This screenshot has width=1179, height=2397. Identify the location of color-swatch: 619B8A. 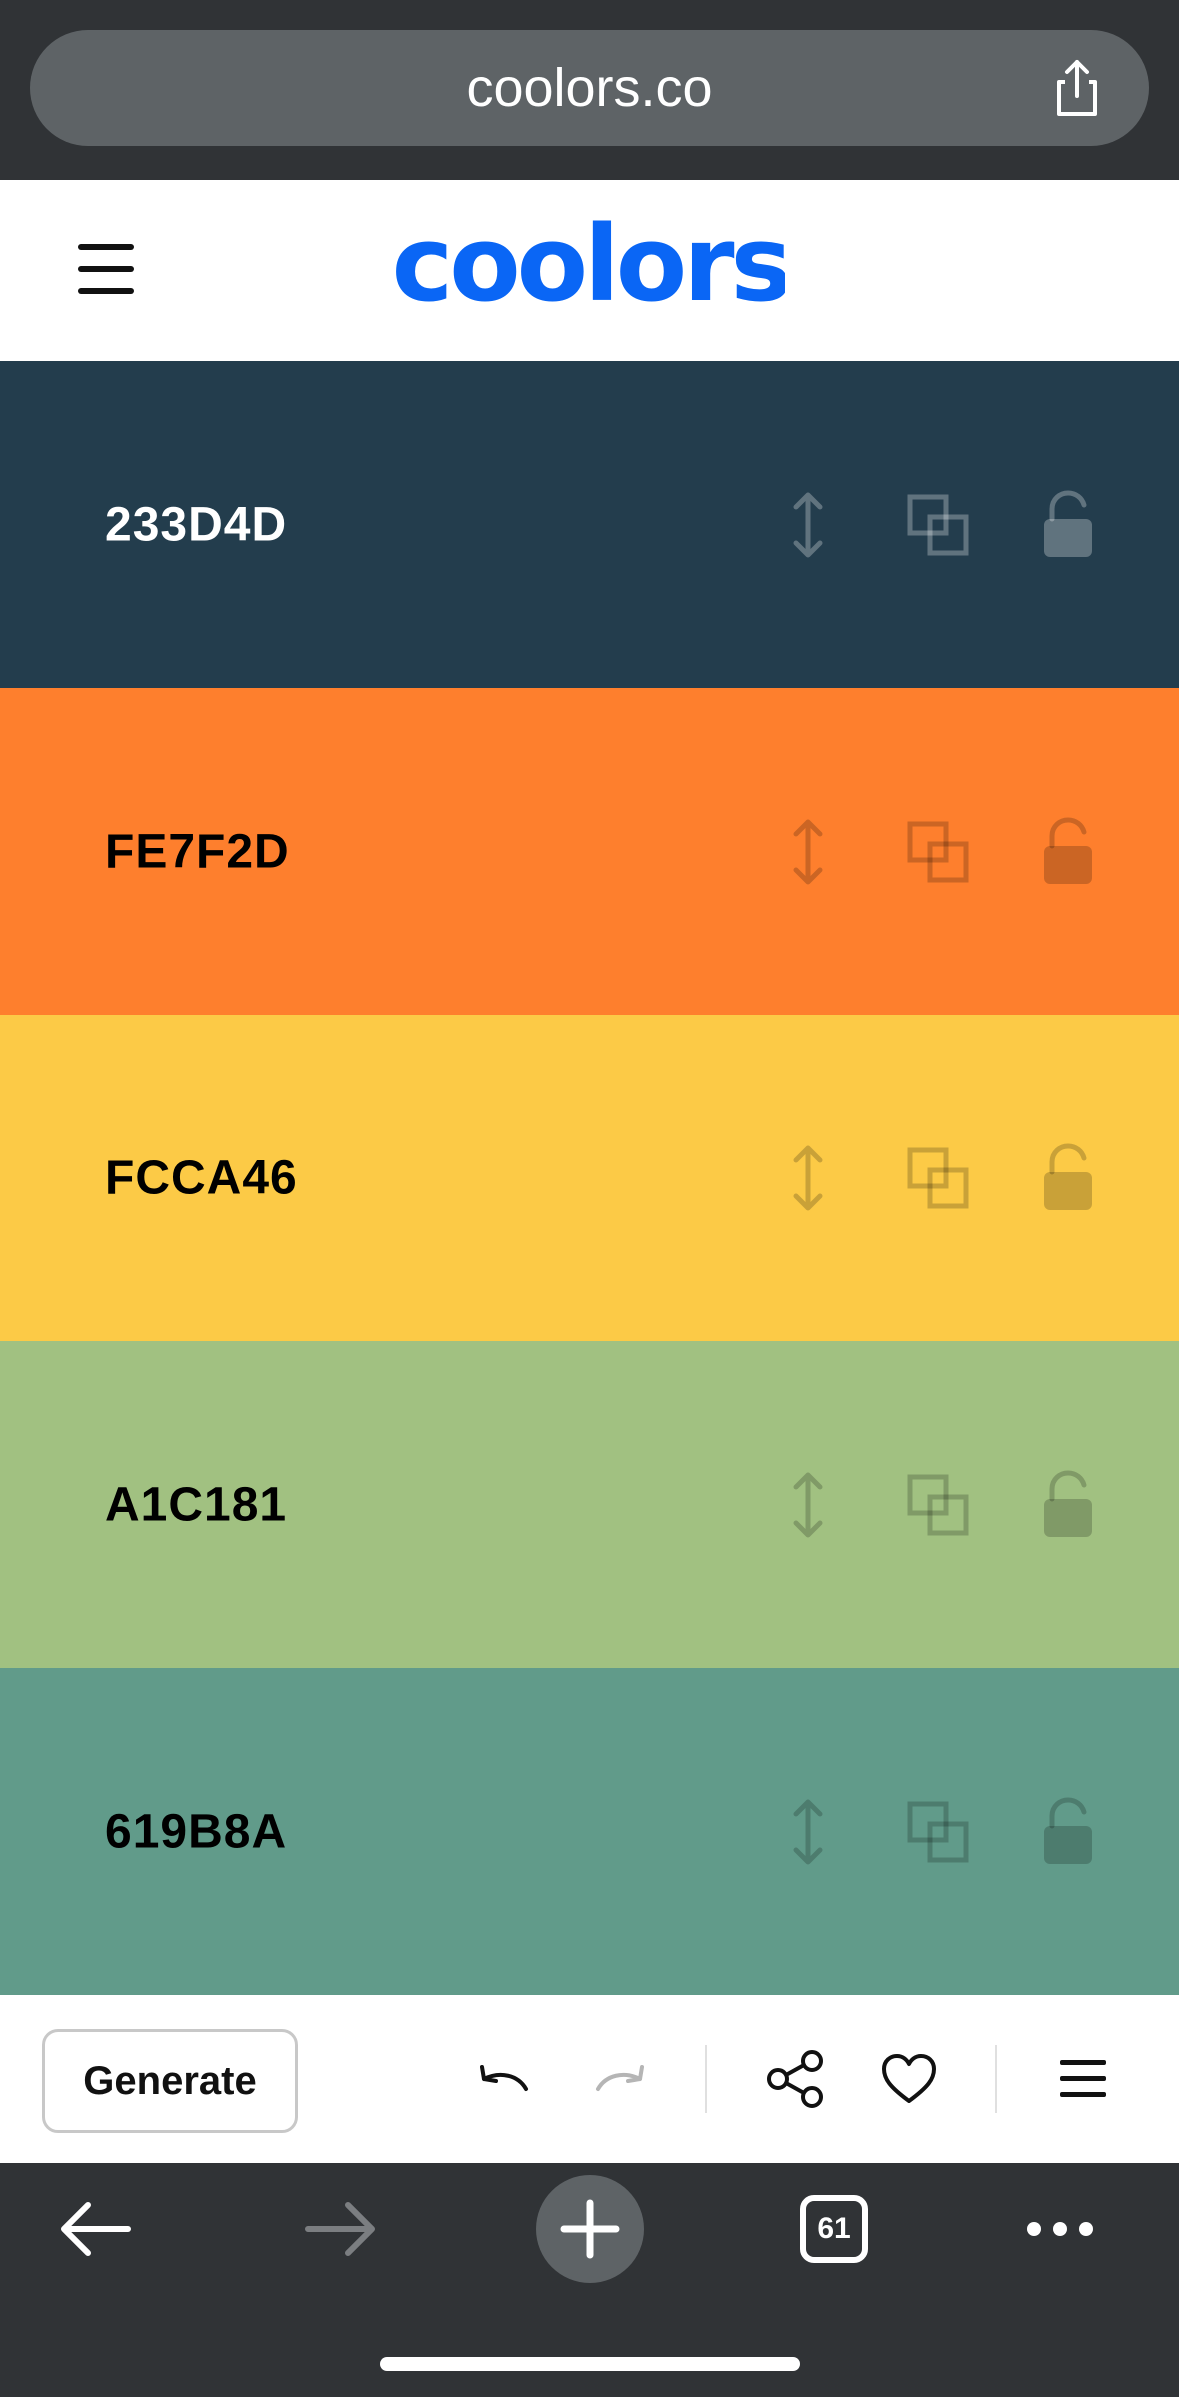
(589, 1832).